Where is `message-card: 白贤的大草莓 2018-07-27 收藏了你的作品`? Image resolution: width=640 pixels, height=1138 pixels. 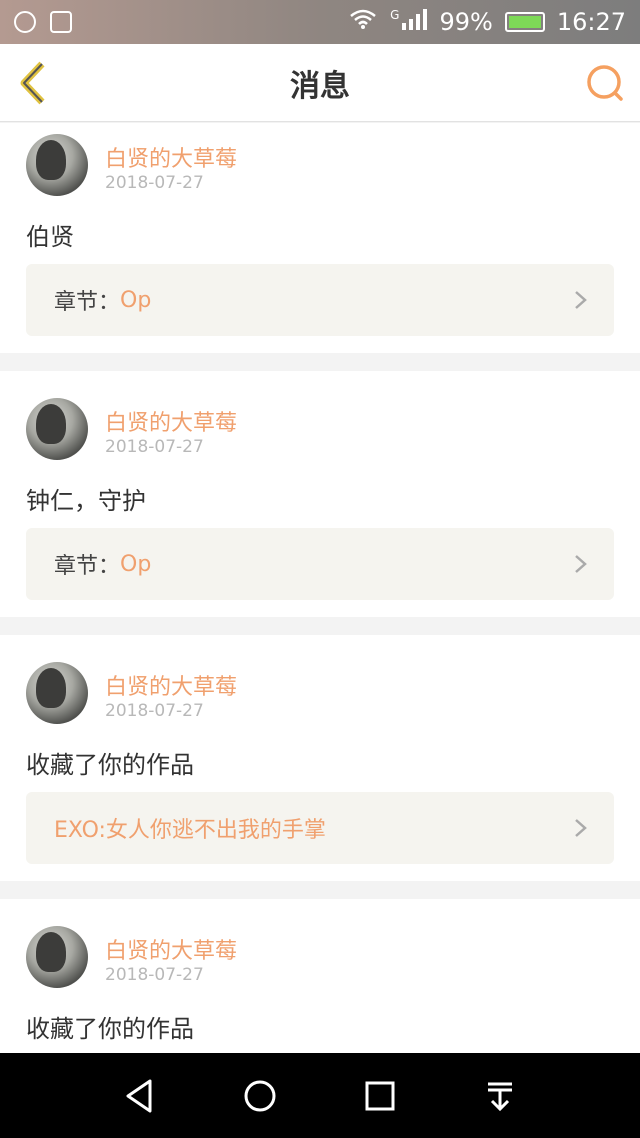
message-card: 白贤的大草莓 2018-07-27 收藏了你的作品 is located at coordinates (320, 976).